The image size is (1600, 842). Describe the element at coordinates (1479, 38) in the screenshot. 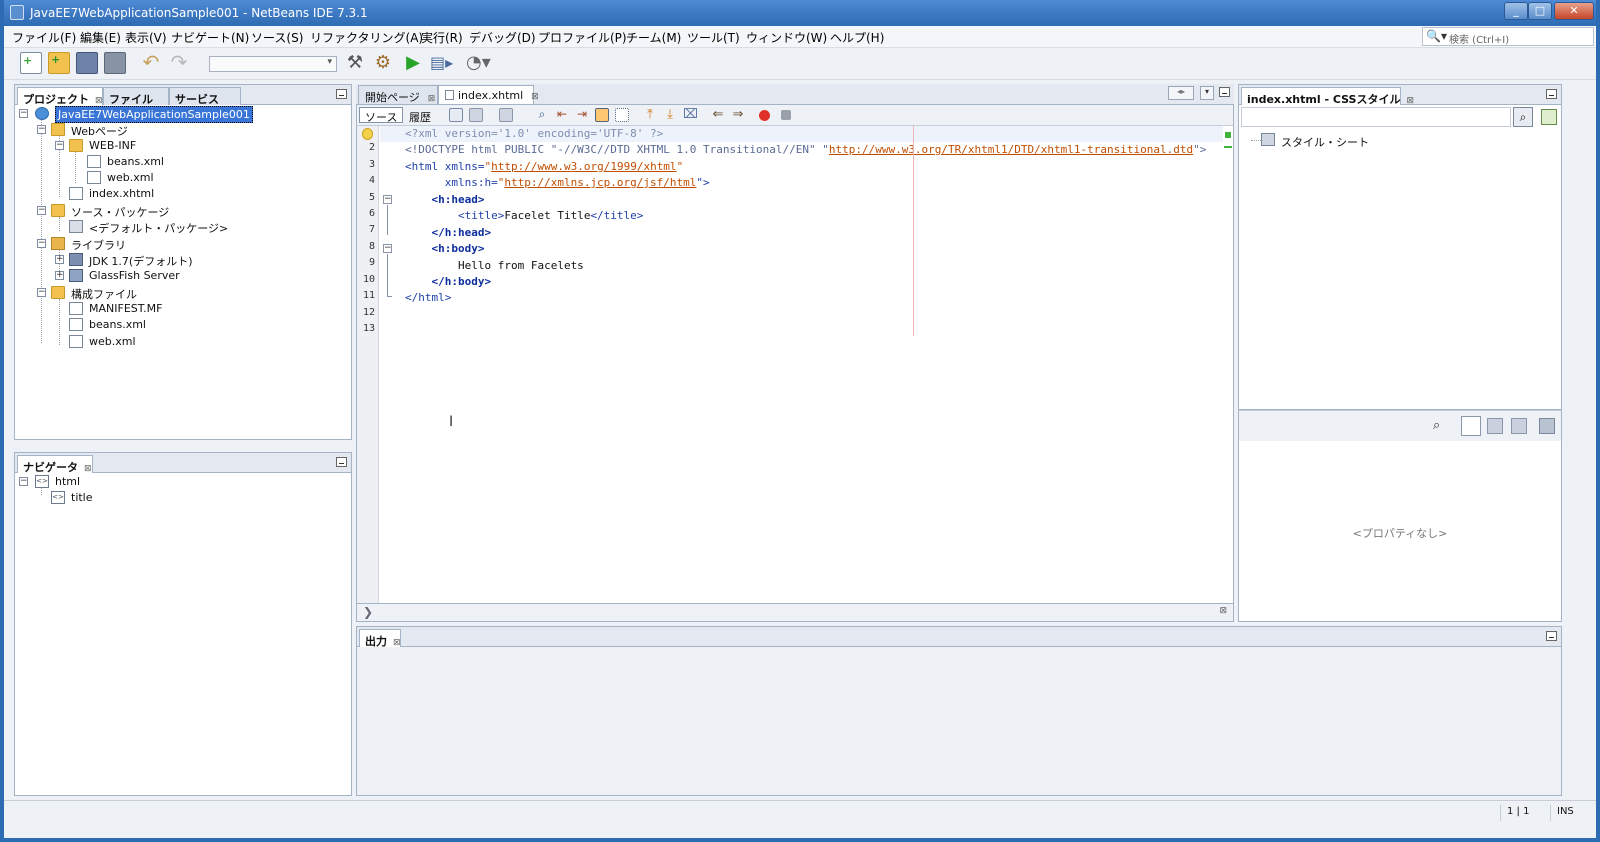

I see `search-input: 検索 (Ctrl+I)` at that location.